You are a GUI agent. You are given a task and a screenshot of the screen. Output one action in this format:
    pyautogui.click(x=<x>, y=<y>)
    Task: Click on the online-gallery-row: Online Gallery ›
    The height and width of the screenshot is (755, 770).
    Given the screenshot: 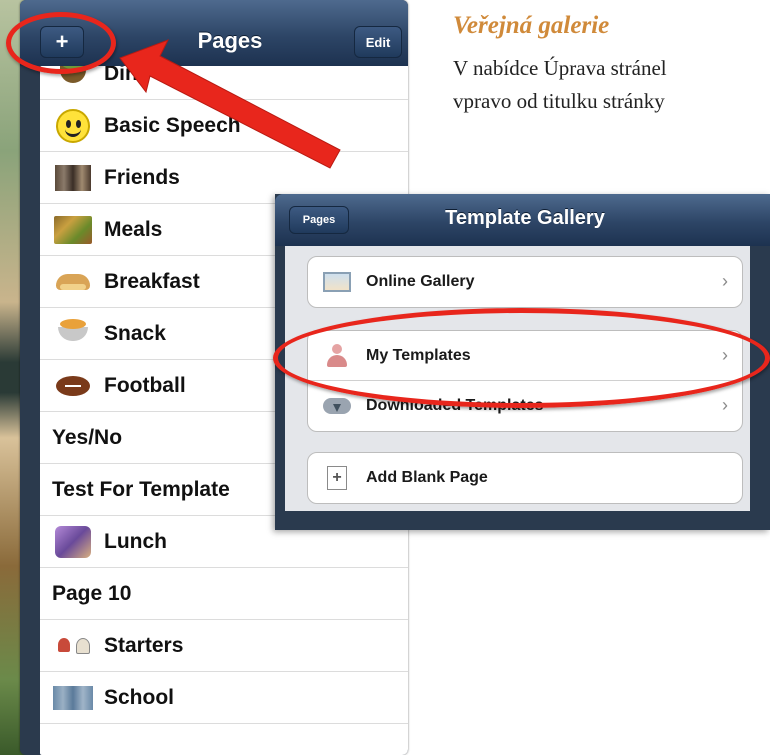 What is the action you would take?
    pyautogui.click(x=525, y=282)
    